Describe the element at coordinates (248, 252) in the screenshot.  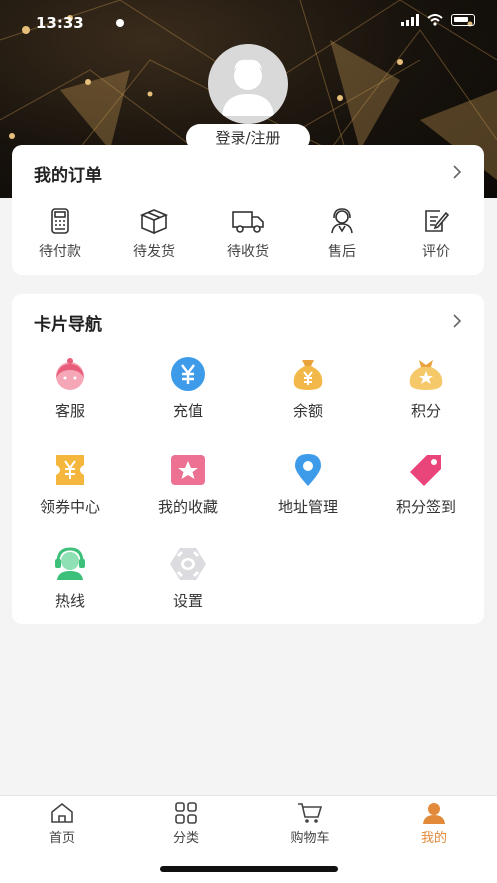
I see `order-item-label: 待收货` at that location.